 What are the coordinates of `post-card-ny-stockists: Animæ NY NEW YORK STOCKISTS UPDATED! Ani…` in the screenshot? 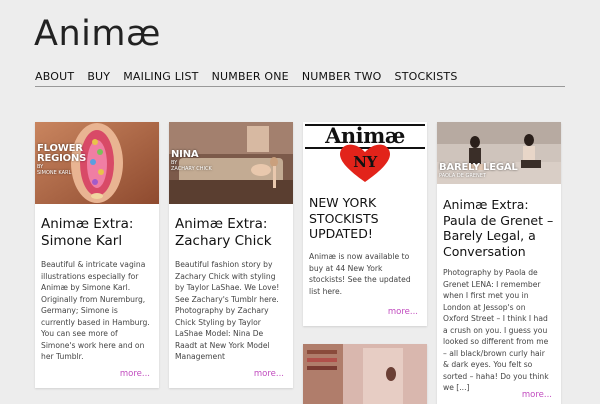 It's located at (365, 224).